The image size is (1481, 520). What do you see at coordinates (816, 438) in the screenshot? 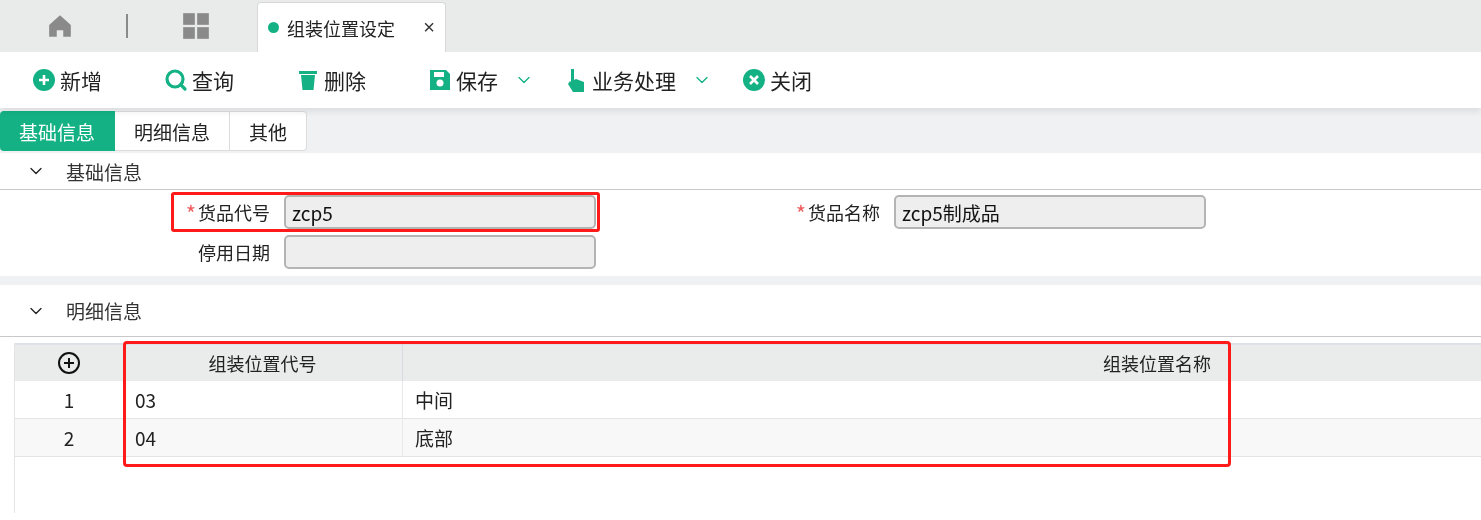
I see `table-cell: 底部` at bounding box center [816, 438].